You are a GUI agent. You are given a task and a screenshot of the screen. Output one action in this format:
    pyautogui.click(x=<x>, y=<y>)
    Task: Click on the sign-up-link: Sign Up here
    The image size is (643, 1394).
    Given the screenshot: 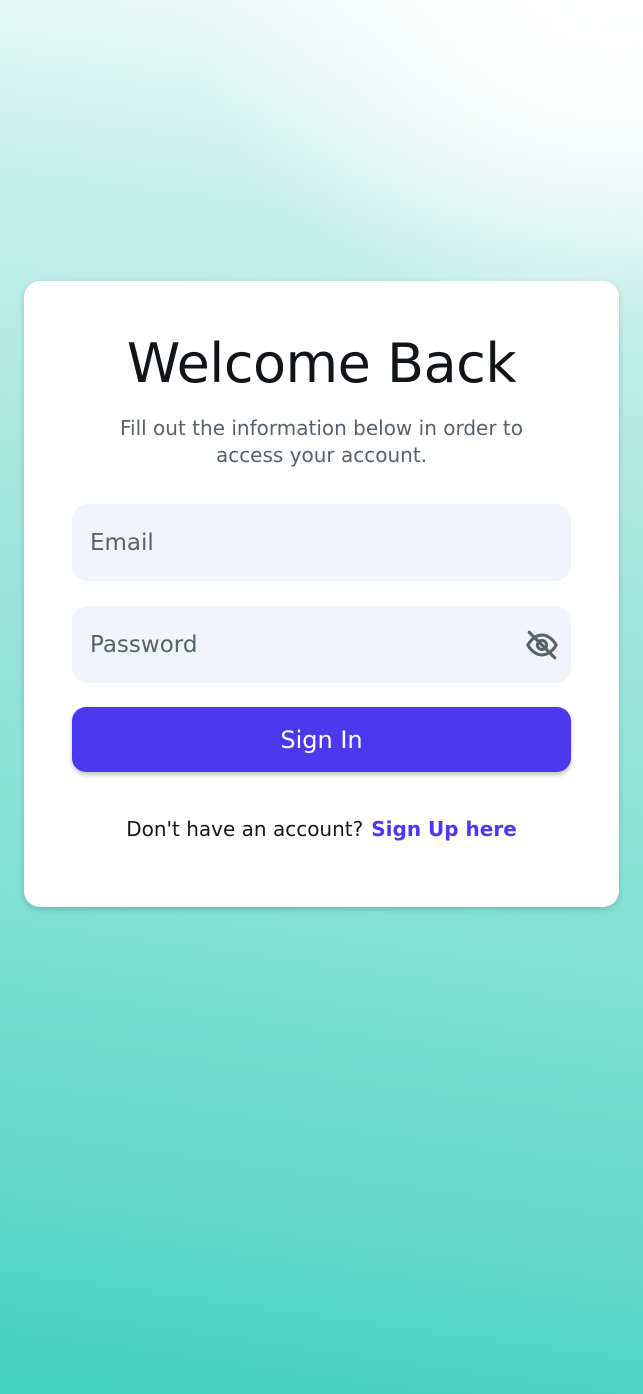 What is the action you would take?
    pyautogui.click(x=444, y=829)
    